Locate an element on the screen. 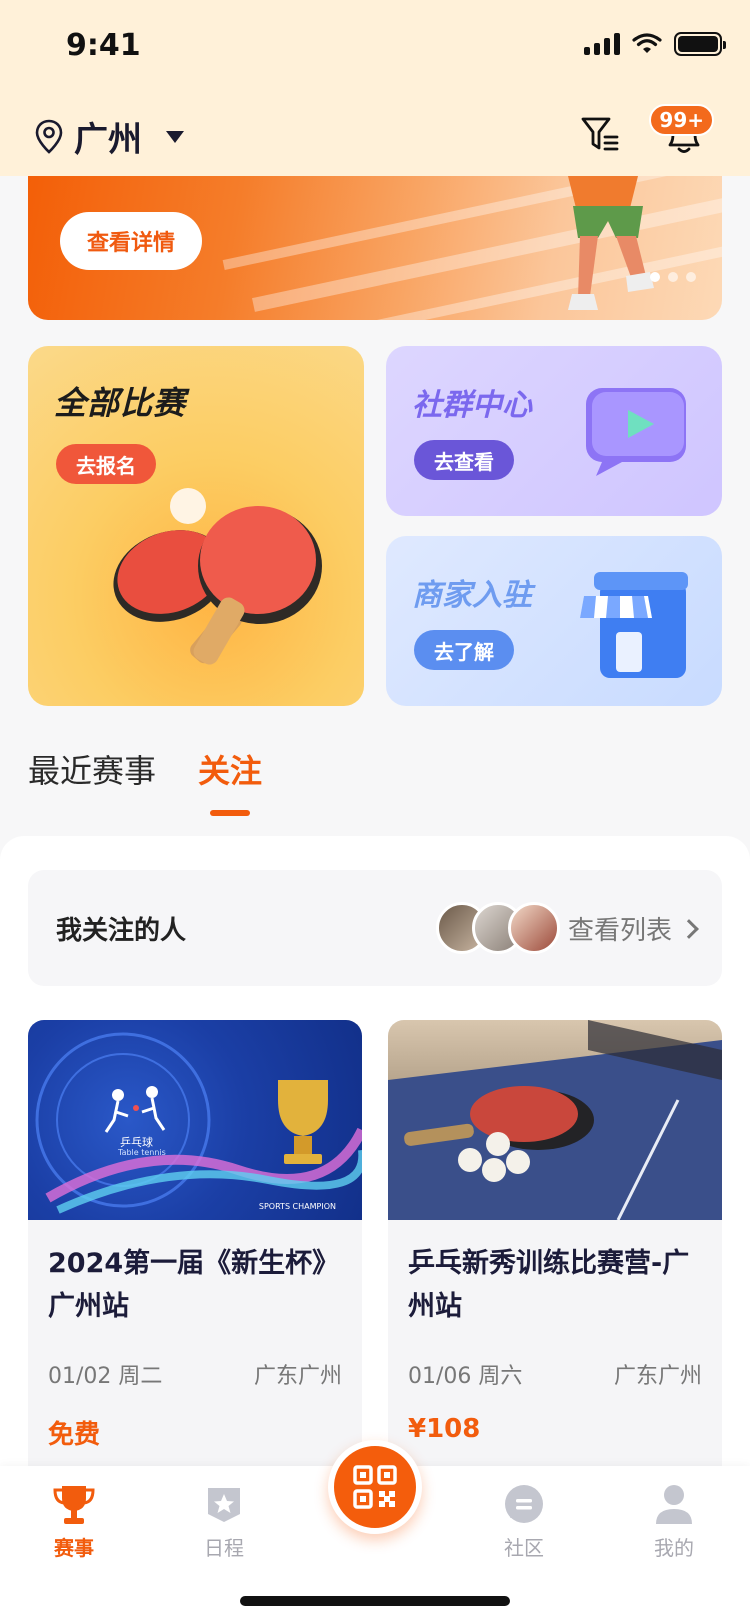  nav-item-schedule: 日程 is located at coordinates (224, 1521).